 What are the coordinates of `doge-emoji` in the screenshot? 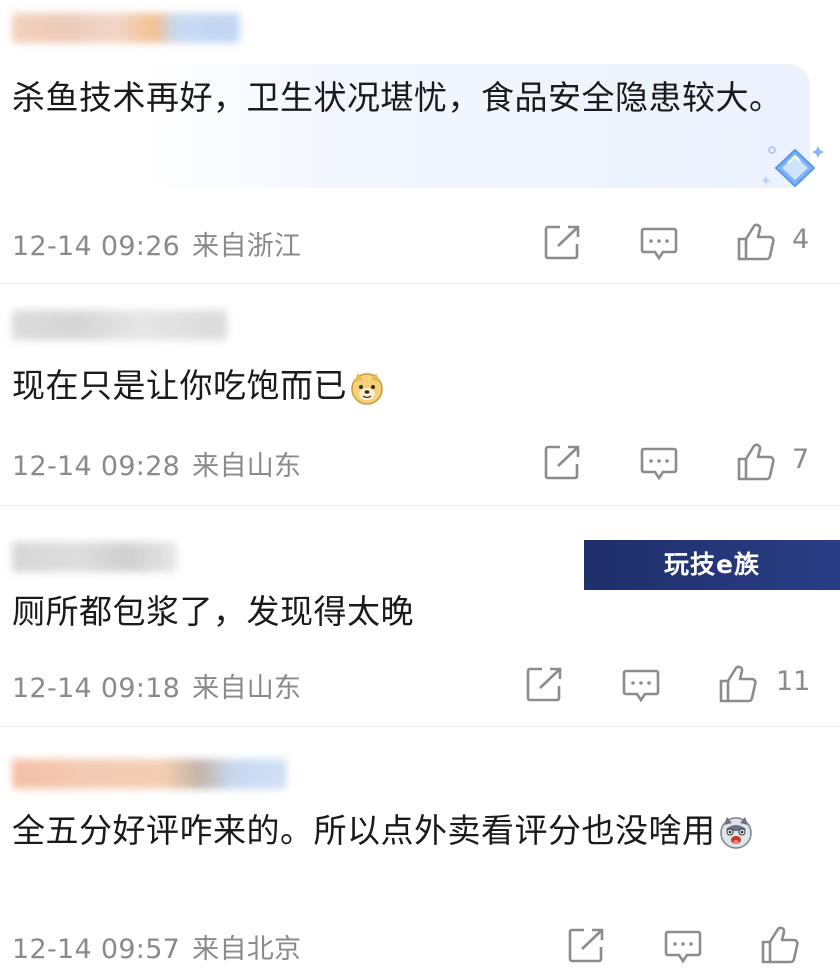 It's located at (367, 388).